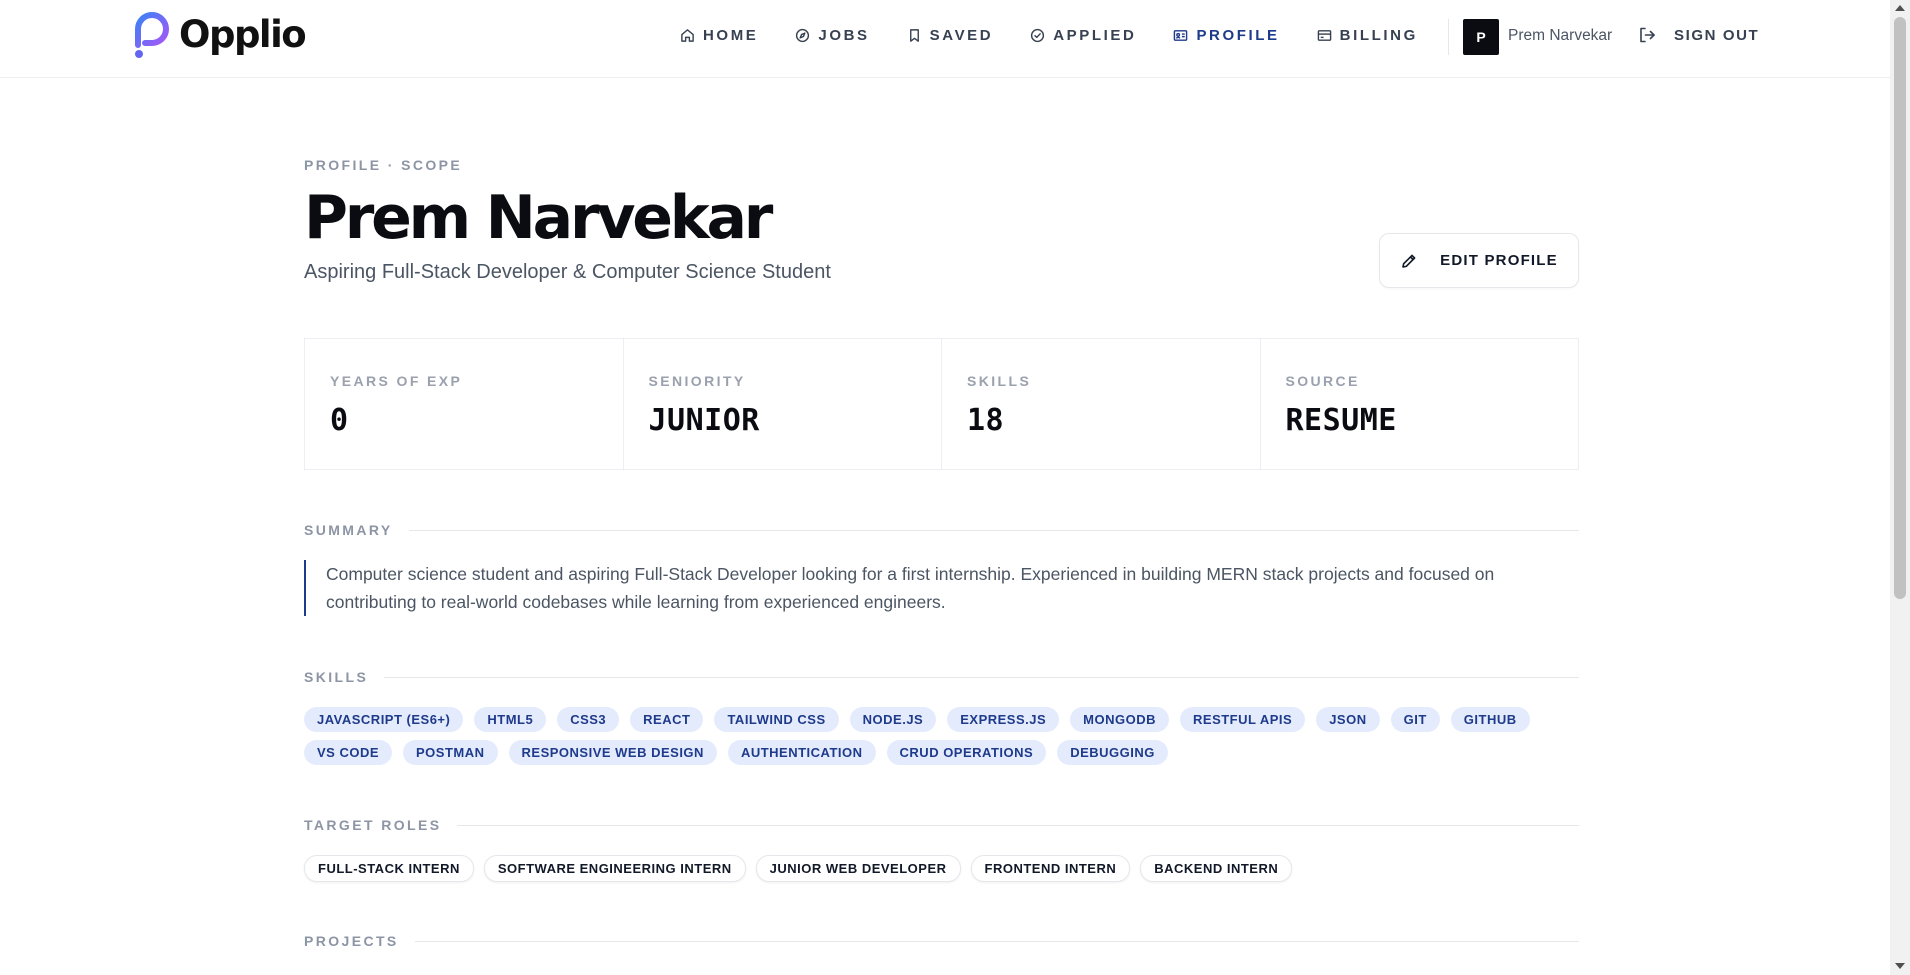 This screenshot has height=975, width=1910. I want to click on skill-chip: JSON, so click(1348, 719).